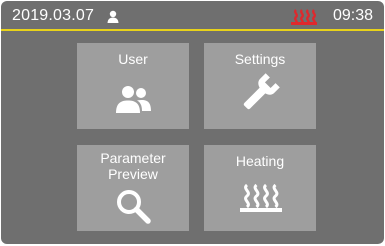  What do you see at coordinates (260, 59) in the screenshot?
I see `settings-button-label: Settings` at bounding box center [260, 59].